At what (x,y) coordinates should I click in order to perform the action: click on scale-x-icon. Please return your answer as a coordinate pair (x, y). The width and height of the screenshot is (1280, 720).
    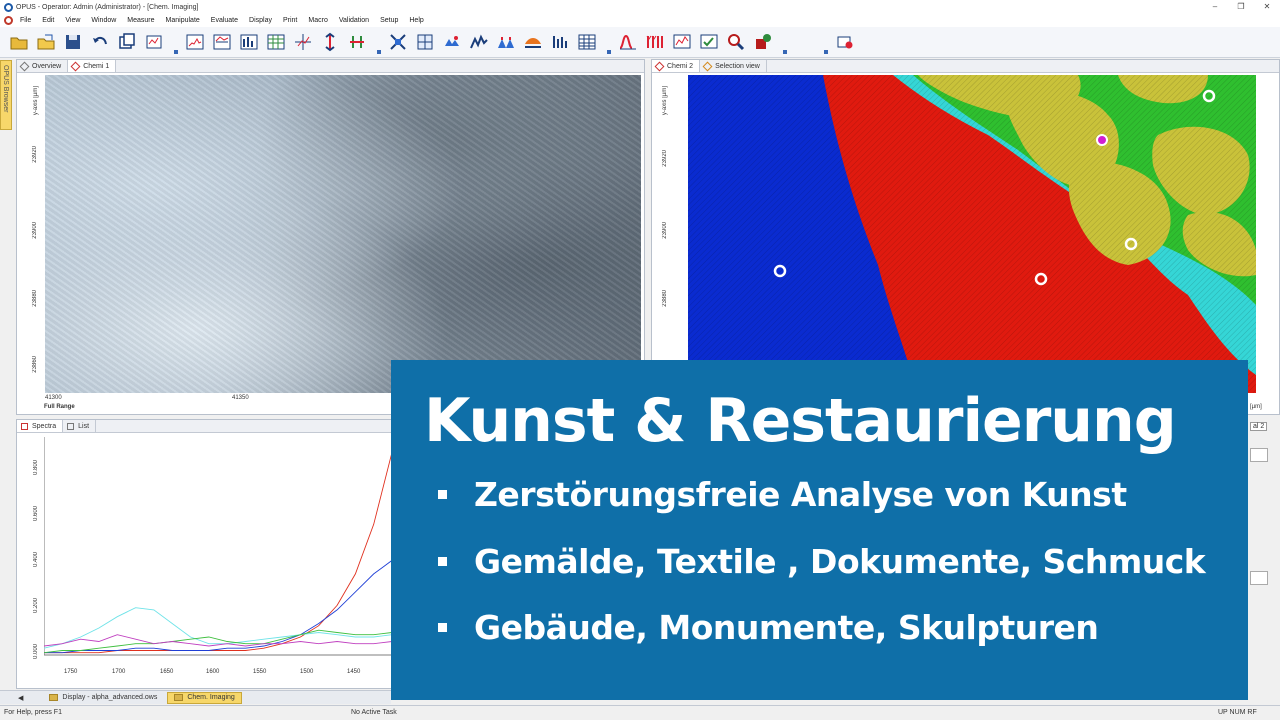
    Looking at the image, I should click on (357, 42).